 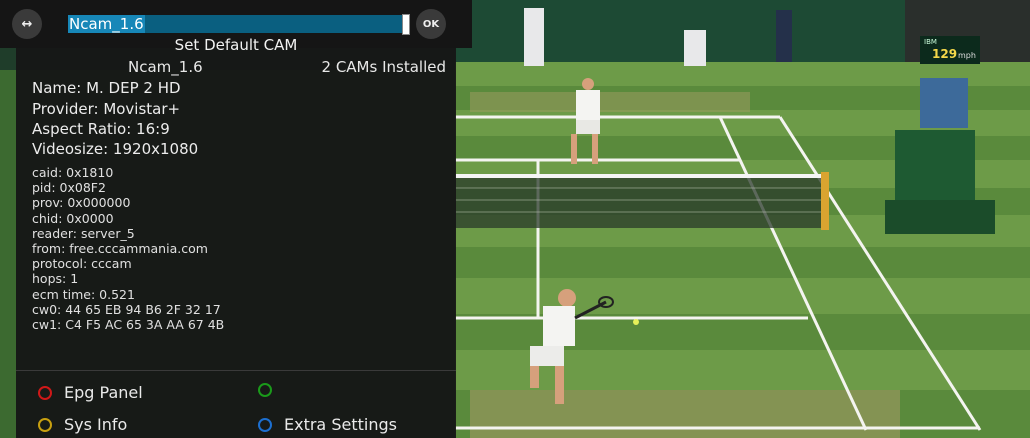 I want to click on ecm-line-pid: pid: 0x08F2, so click(x=69, y=188).